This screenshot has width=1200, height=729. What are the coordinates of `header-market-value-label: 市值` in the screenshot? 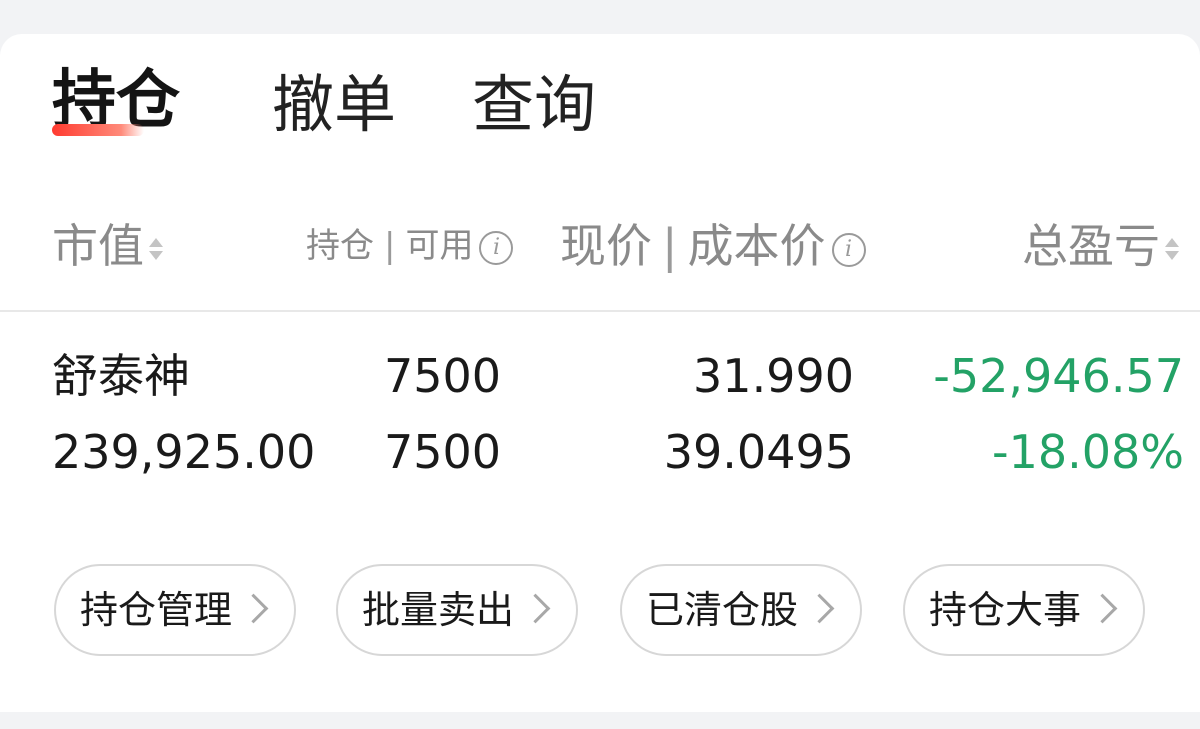 It's located at (98, 246).